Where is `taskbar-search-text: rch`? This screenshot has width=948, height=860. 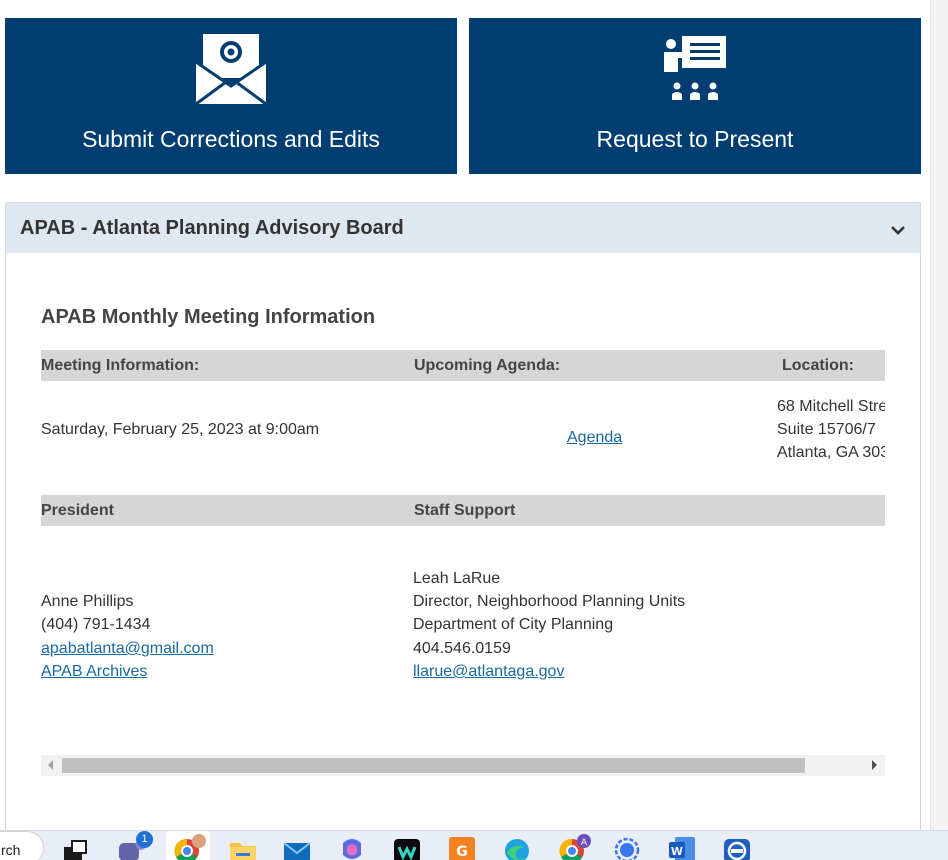 taskbar-search-text: rch is located at coordinates (11, 850).